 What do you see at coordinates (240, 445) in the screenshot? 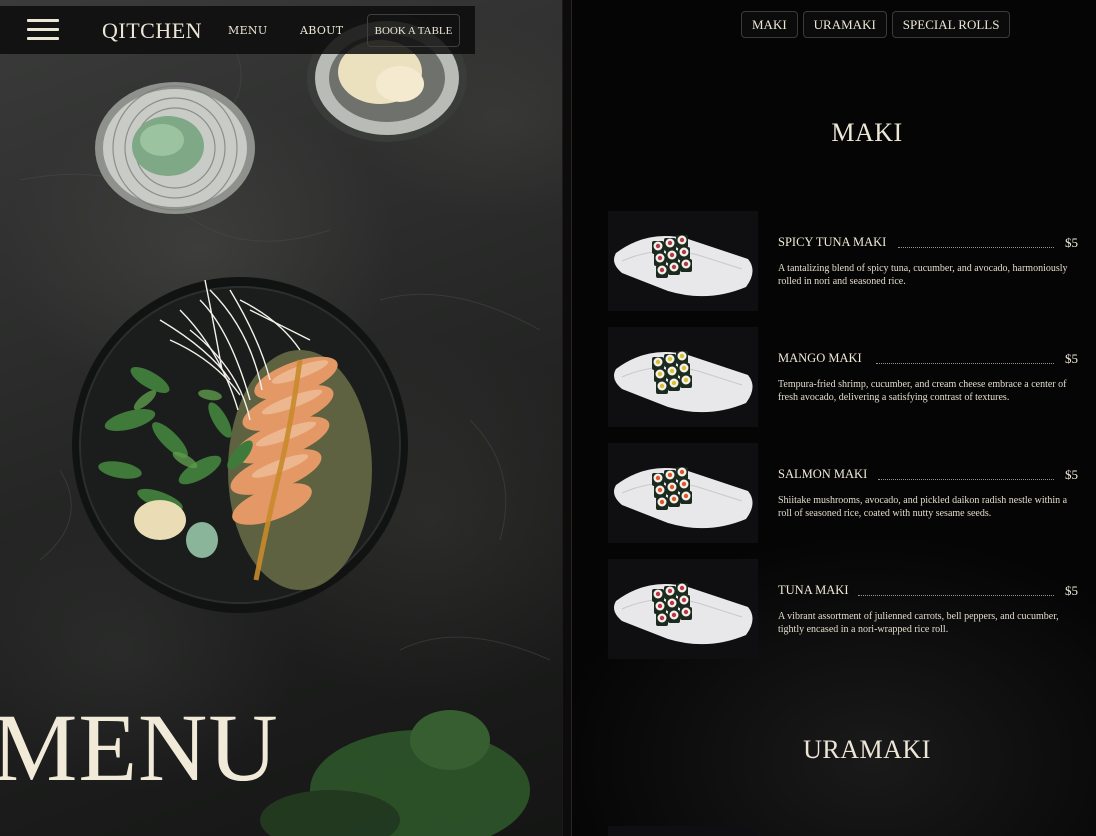
I see `salmon-bowl` at bounding box center [240, 445].